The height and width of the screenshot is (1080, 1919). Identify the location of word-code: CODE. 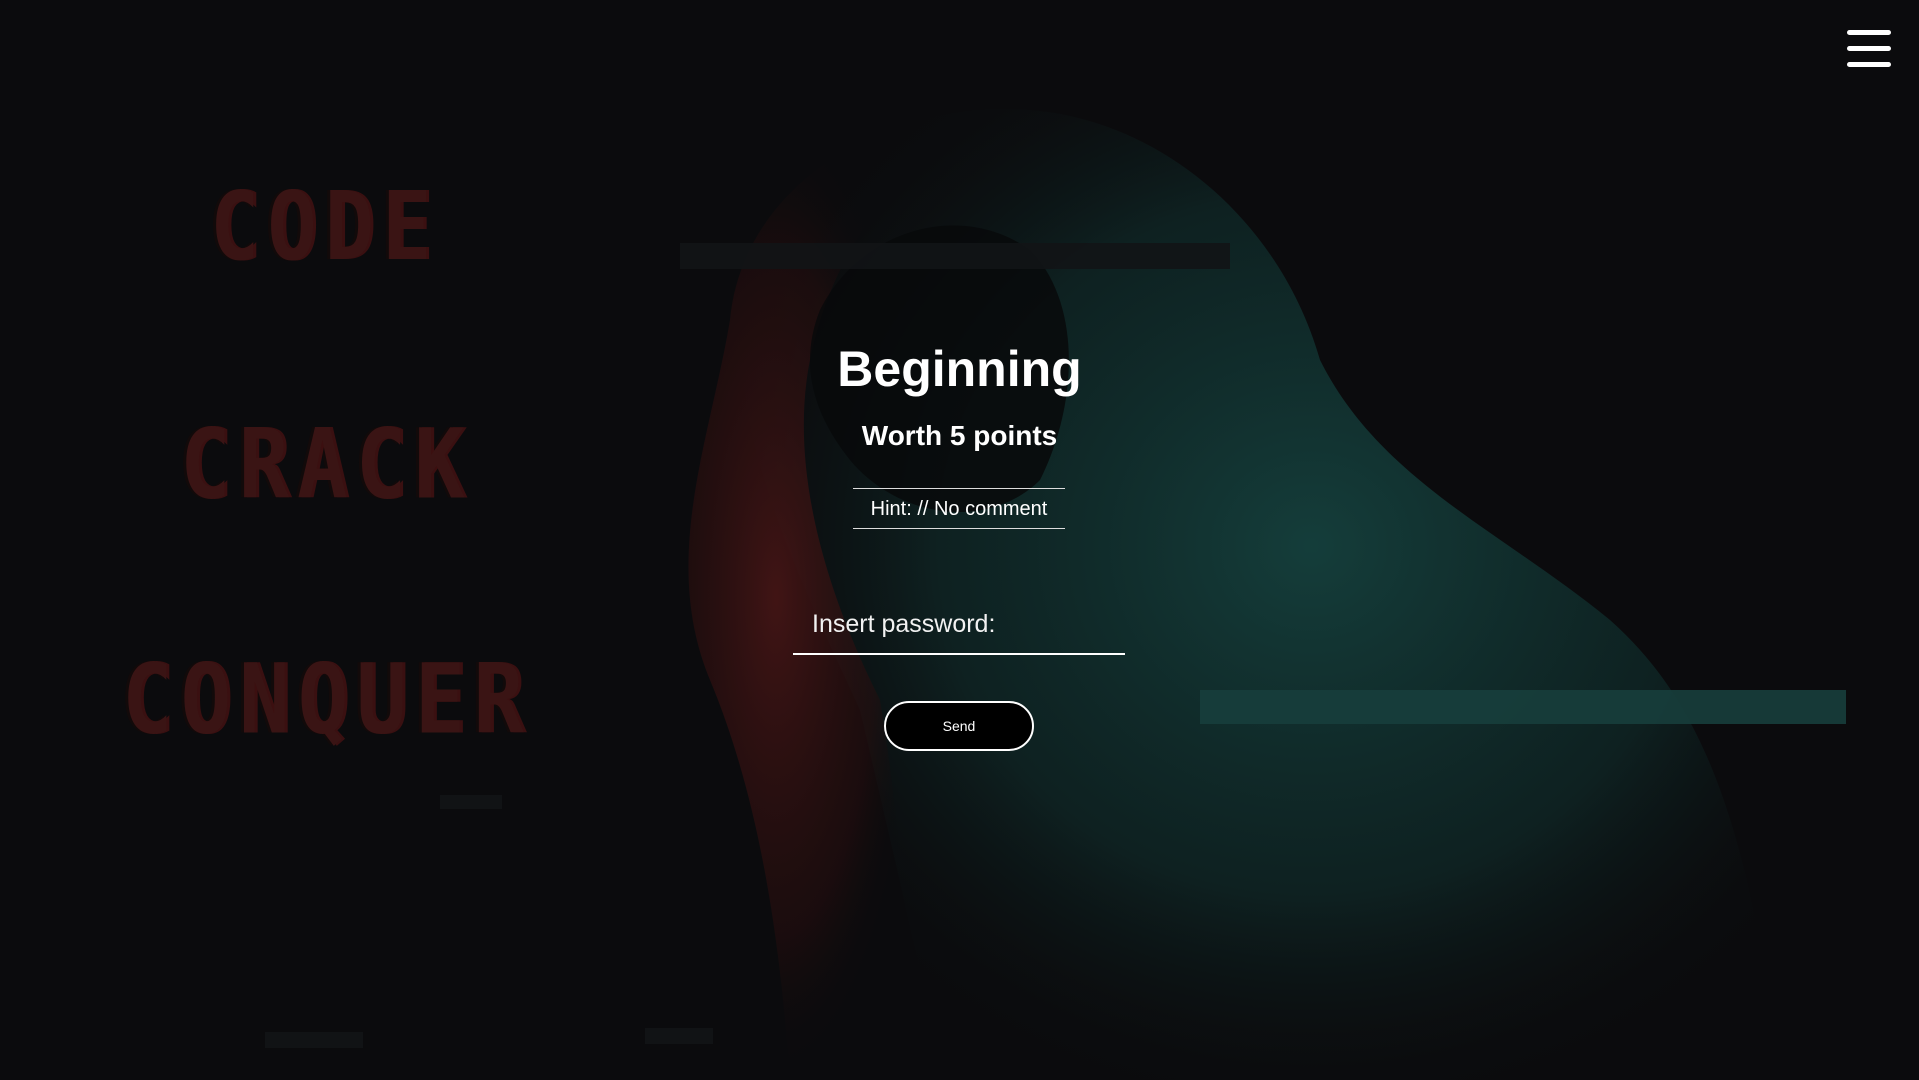
(325, 227).